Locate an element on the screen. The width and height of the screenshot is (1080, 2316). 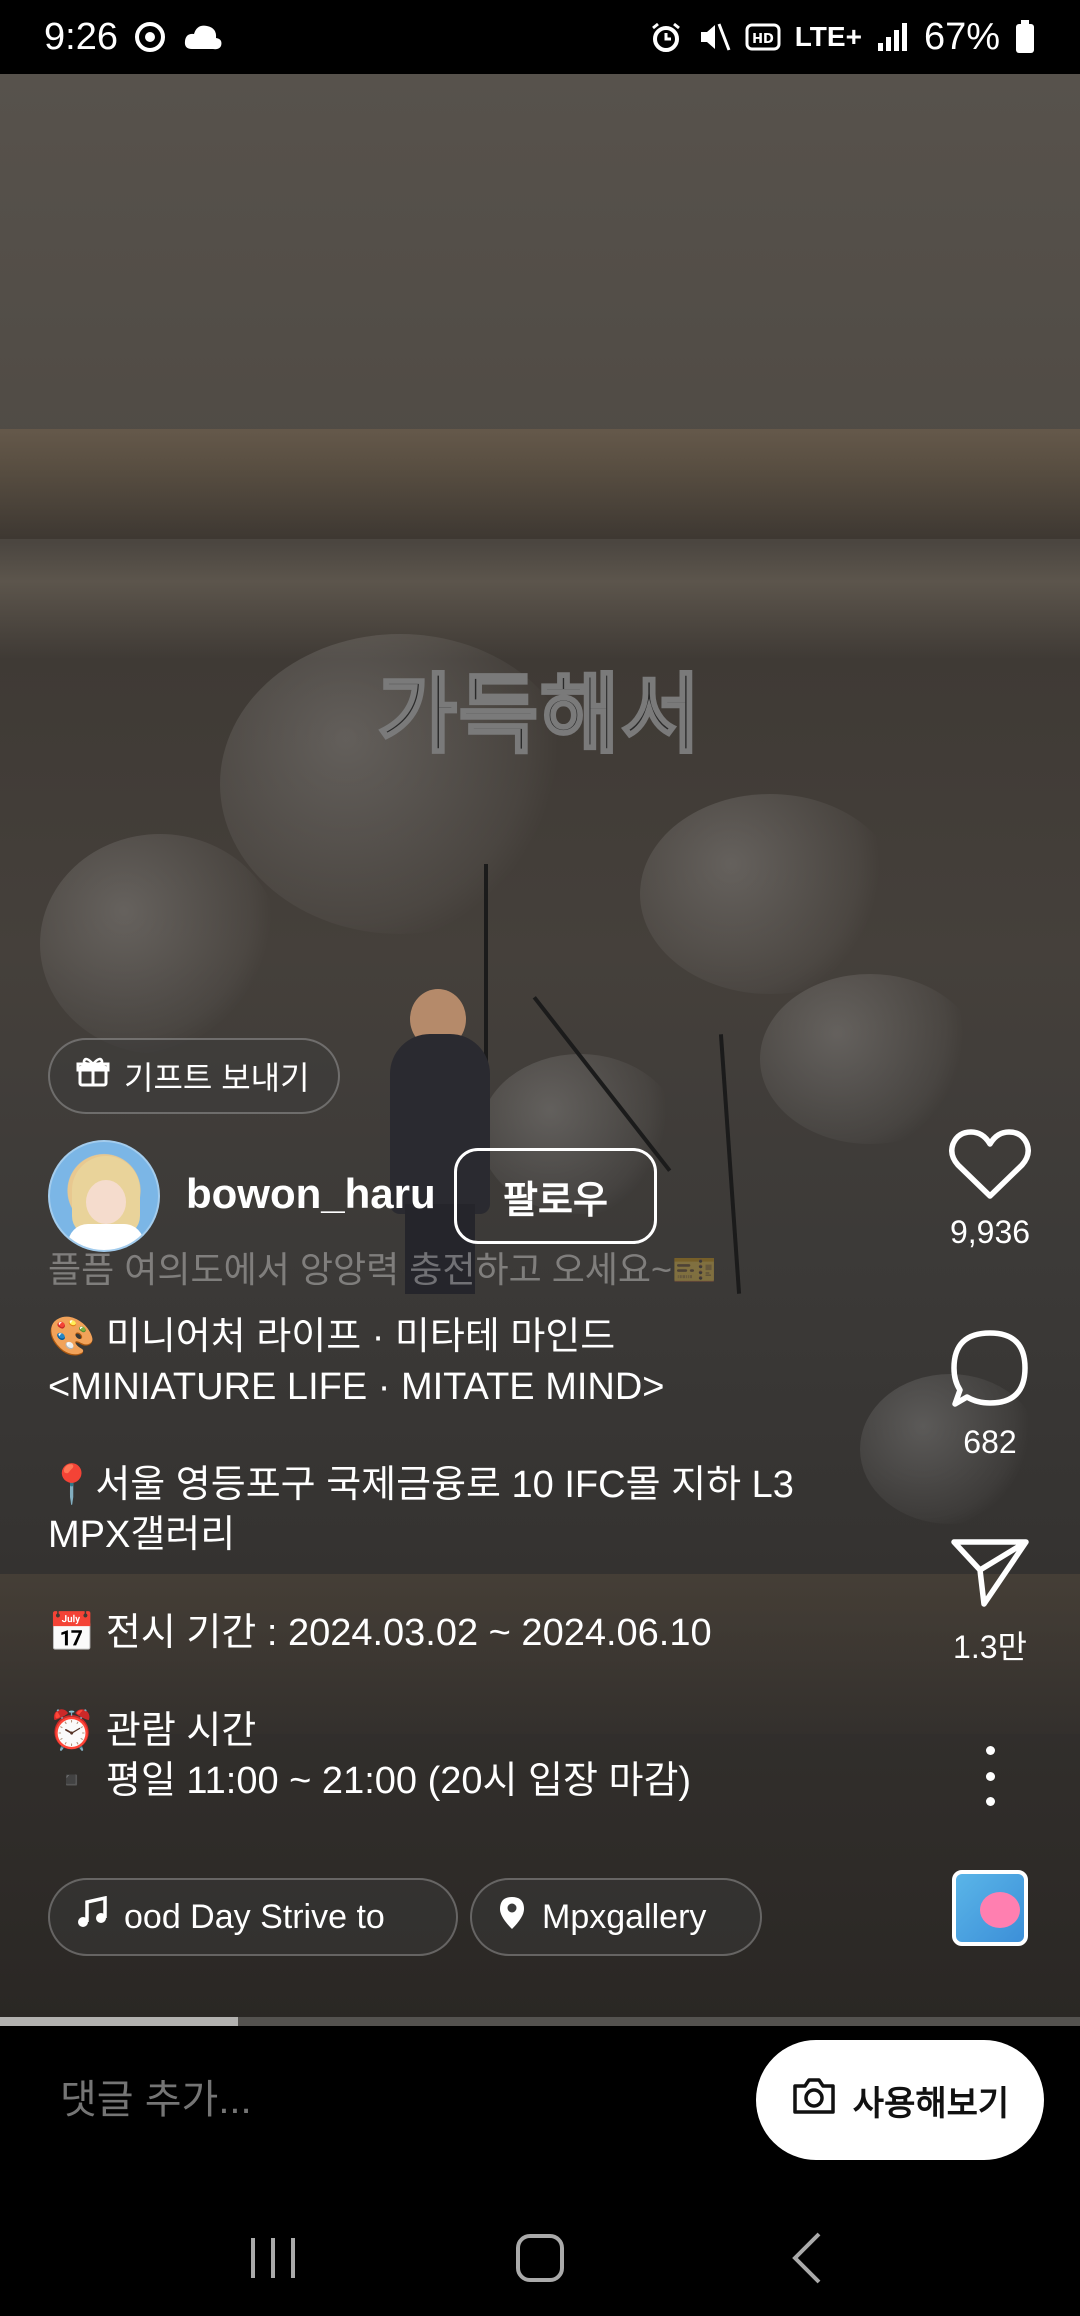
like-button: 9,936 is located at coordinates (990, 1189).